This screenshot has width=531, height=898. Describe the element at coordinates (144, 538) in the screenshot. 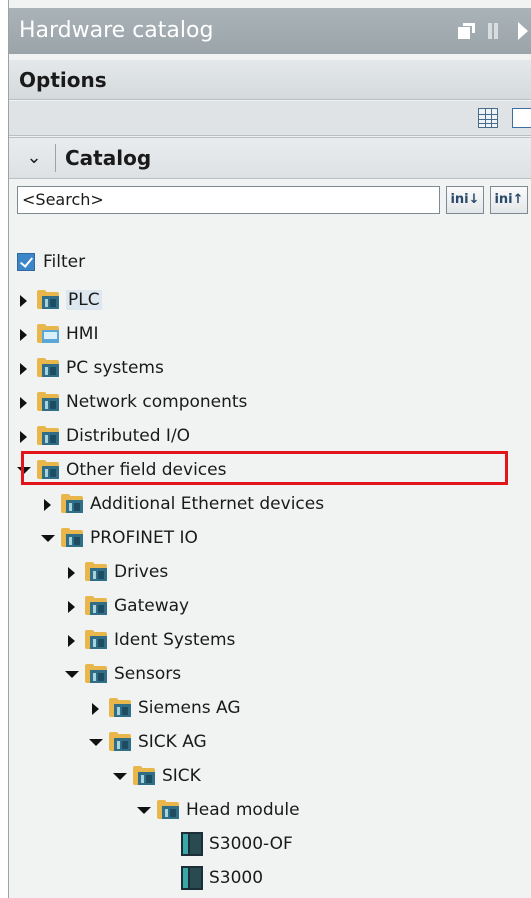

I see `tree-item-label: PROFINET IO` at that location.